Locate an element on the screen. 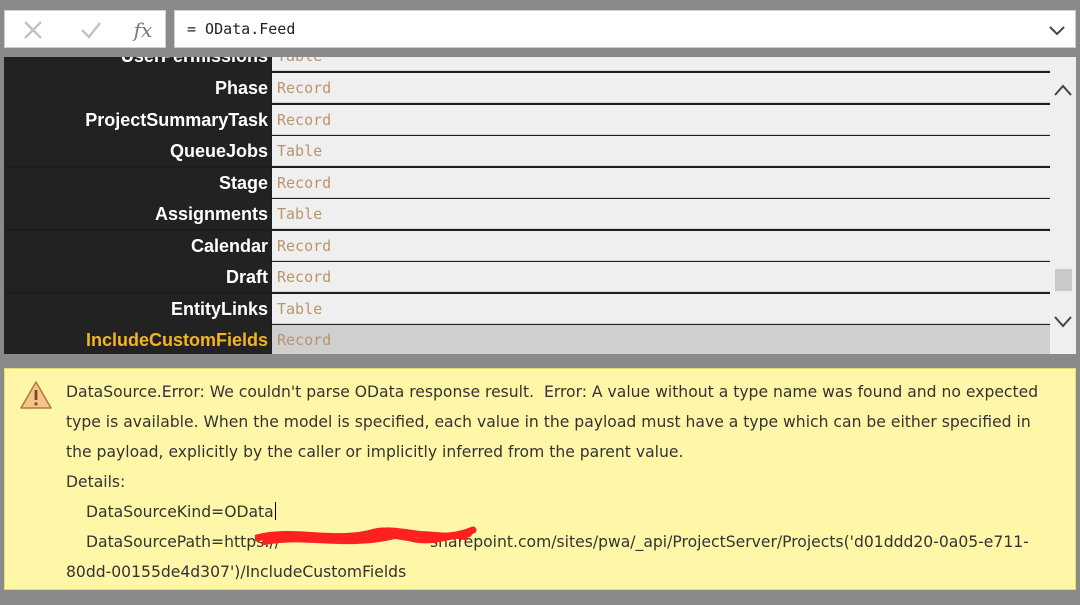 Image resolution: width=1080 pixels, height=605 pixels. vertical-scrollbar is located at coordinates (1063, 205).